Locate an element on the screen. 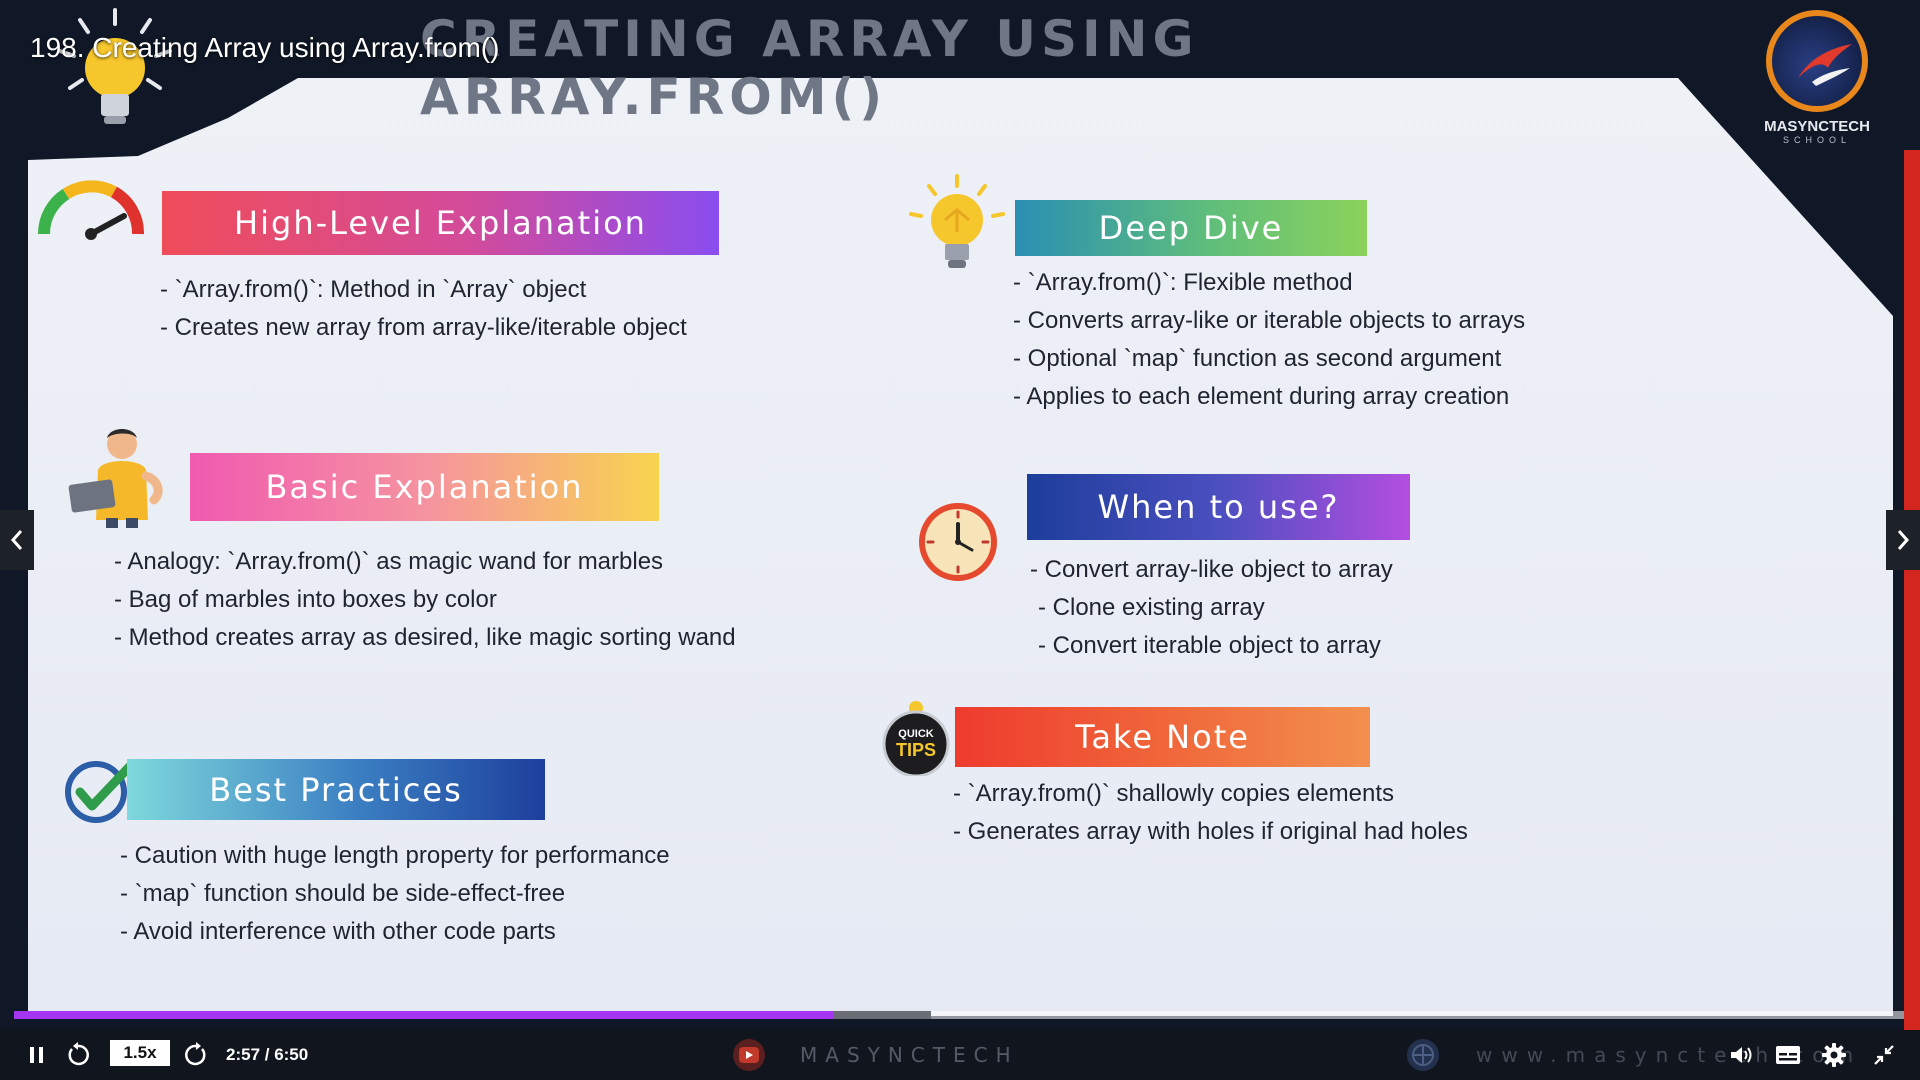 The height and width of the screenshot is (1080, 1920). slide-heading: CREATING ARRAY USING ARRAY.FROM() is located at coordinates (809, 68).